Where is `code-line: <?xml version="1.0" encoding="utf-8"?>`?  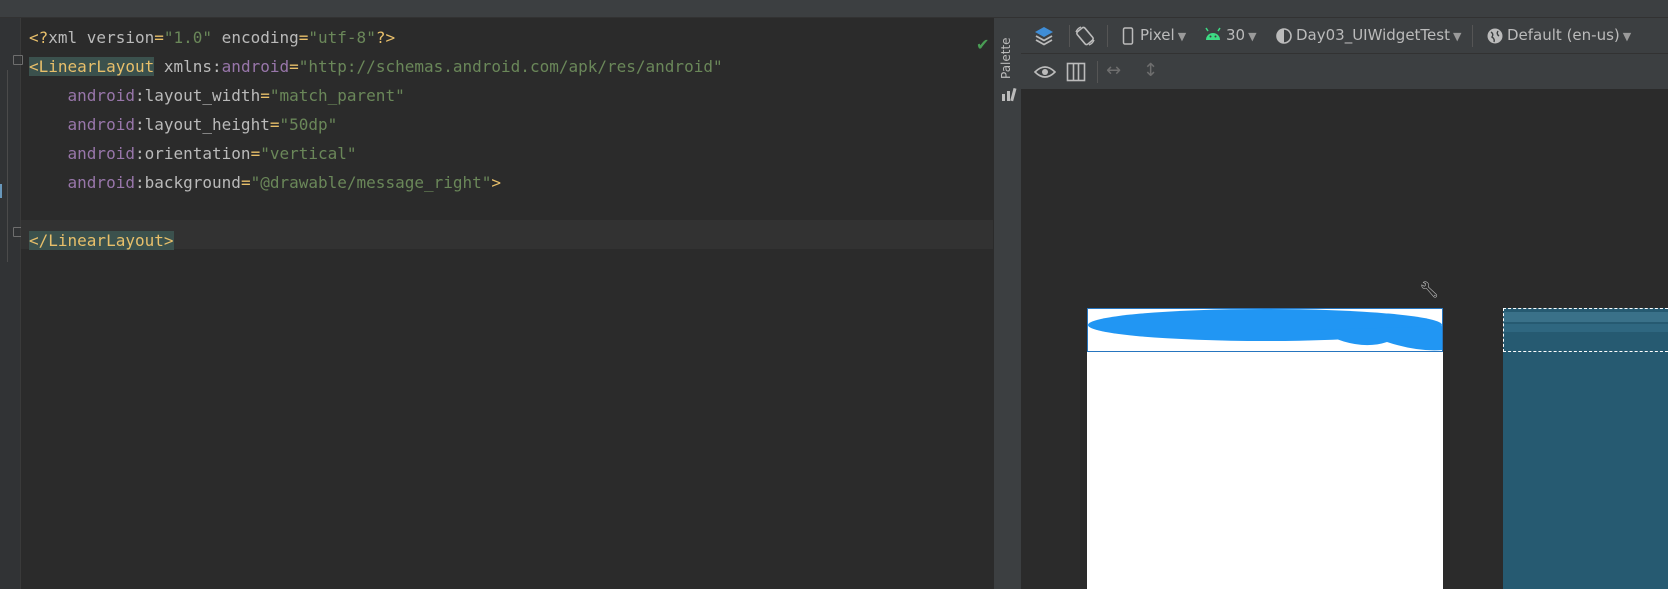 code-line: <?xml version="1.0" encoding="utf-8"?> is located at coordinates (376, 37).